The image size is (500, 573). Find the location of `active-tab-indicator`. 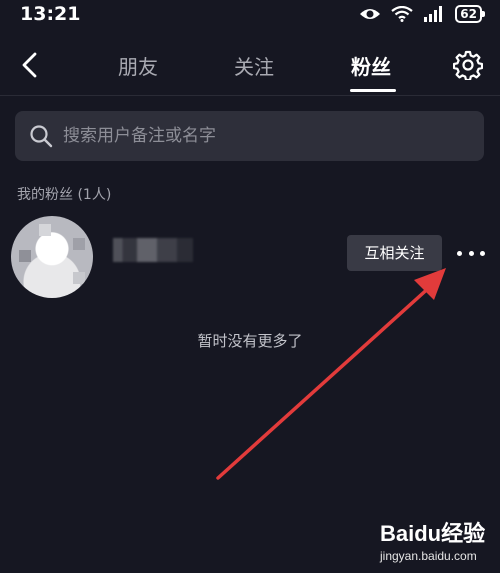

active-tab-indicator is located at coordinates (373, 90).